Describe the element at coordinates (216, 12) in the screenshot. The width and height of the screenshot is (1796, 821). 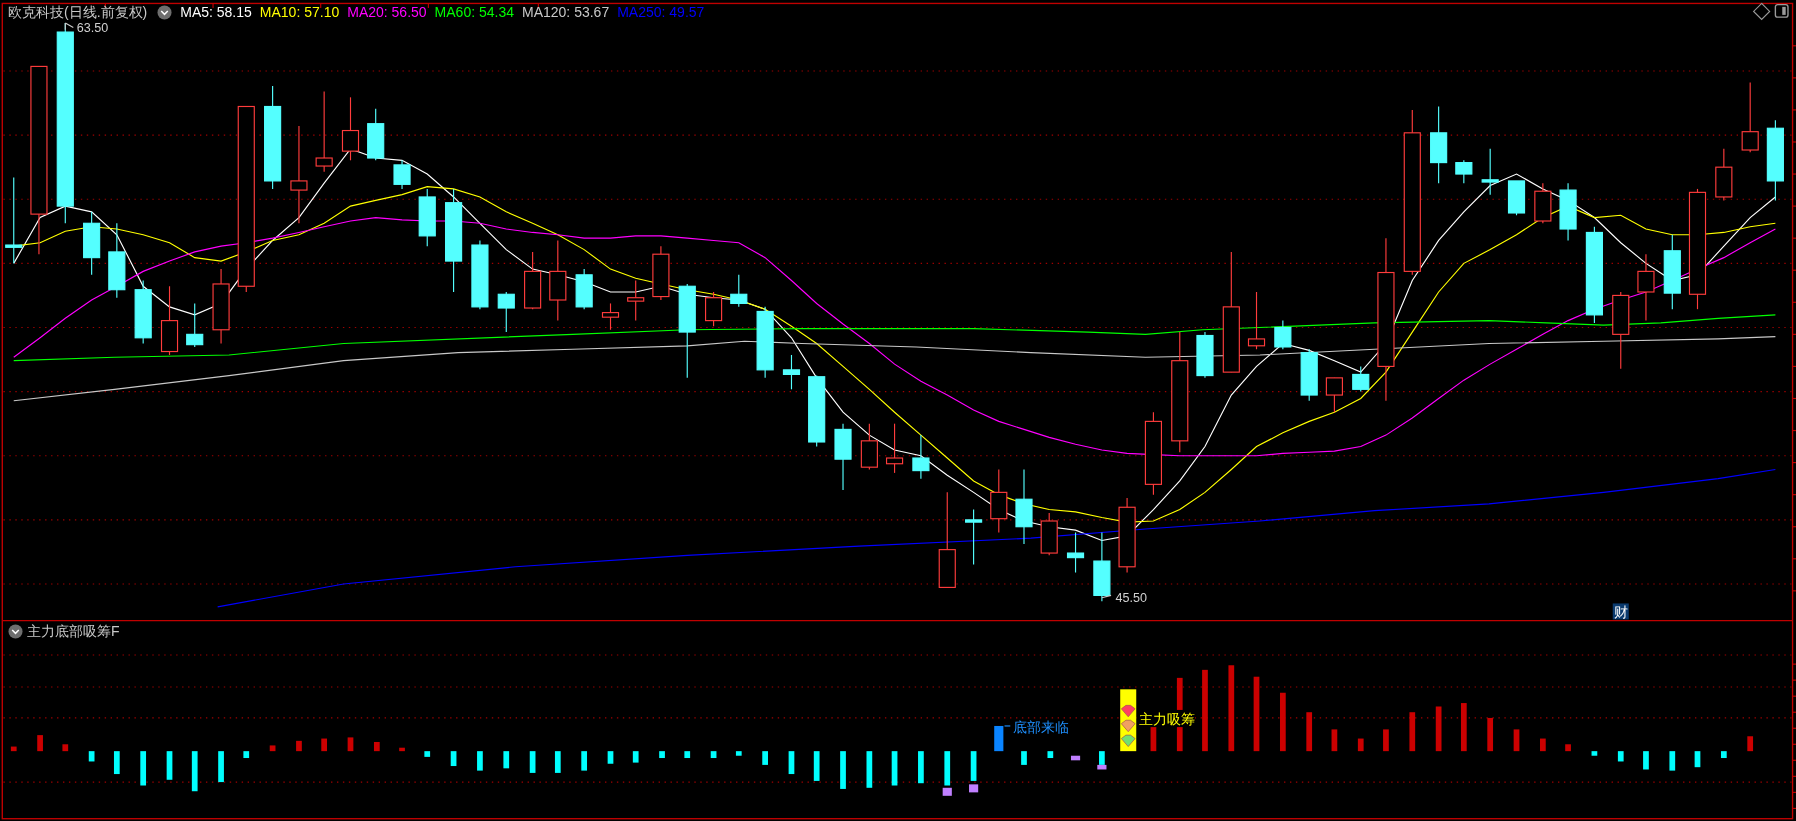
I see `moving-average-value: MA5: 58.15` at that location.